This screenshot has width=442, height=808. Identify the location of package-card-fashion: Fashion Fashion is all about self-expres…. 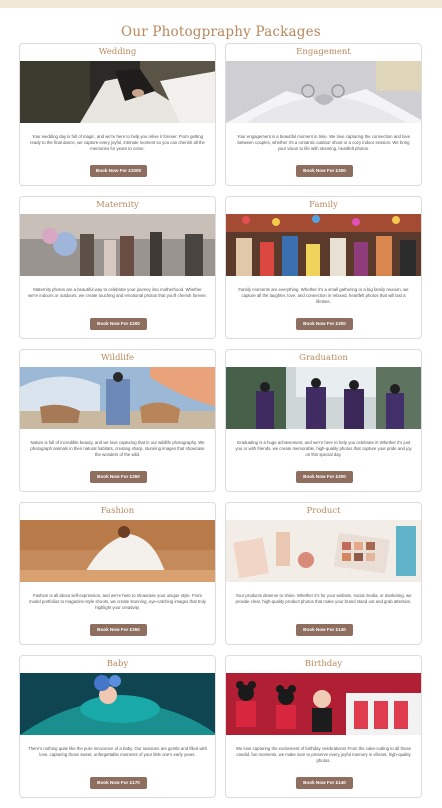
(117, 573).